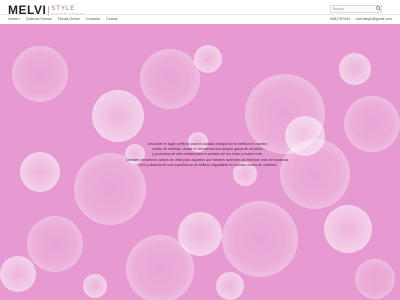  I want to click on contact-info: 6481757944 melvistyle@gmail.com, so click(361, 19).